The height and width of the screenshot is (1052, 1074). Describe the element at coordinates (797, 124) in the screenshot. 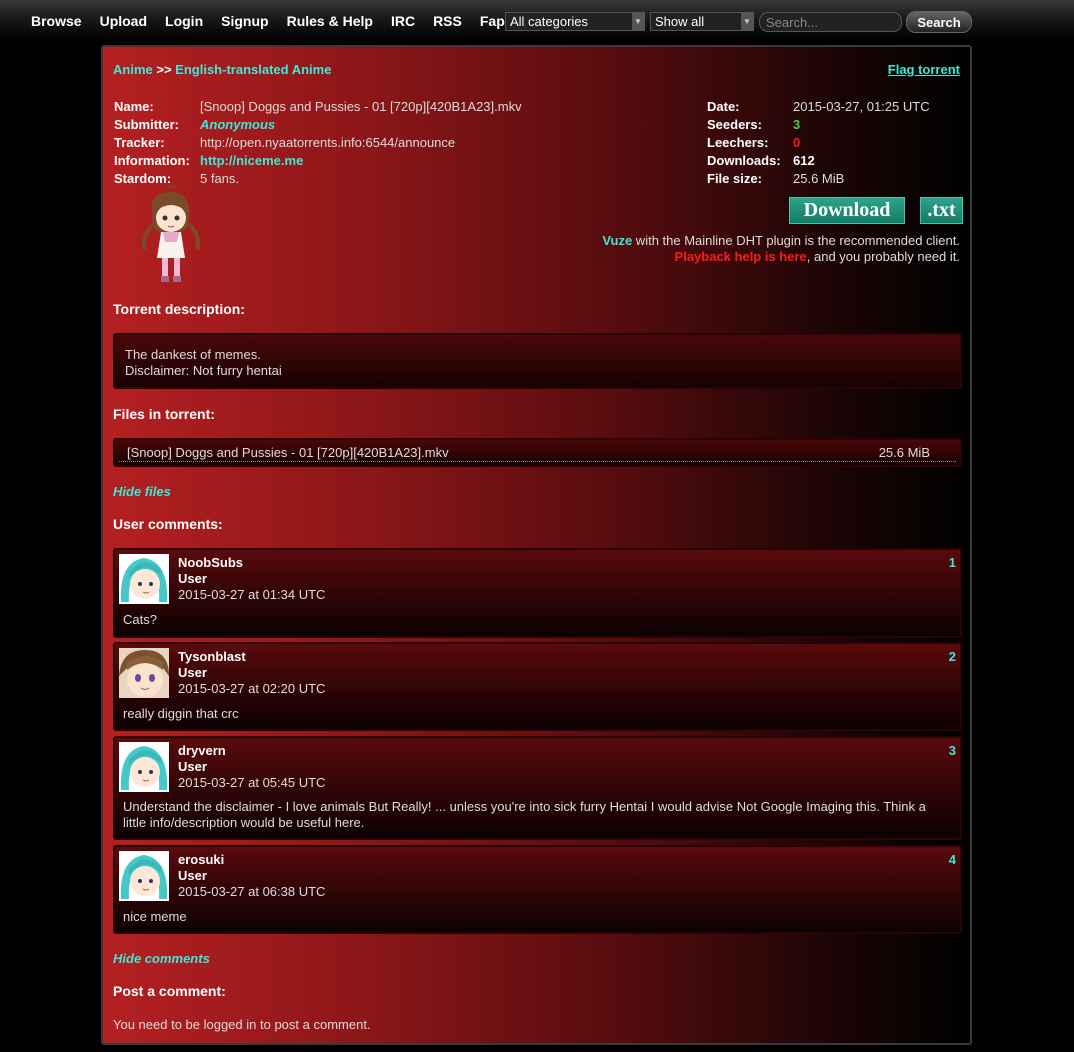

I see `seeders-count: 3` at that location.